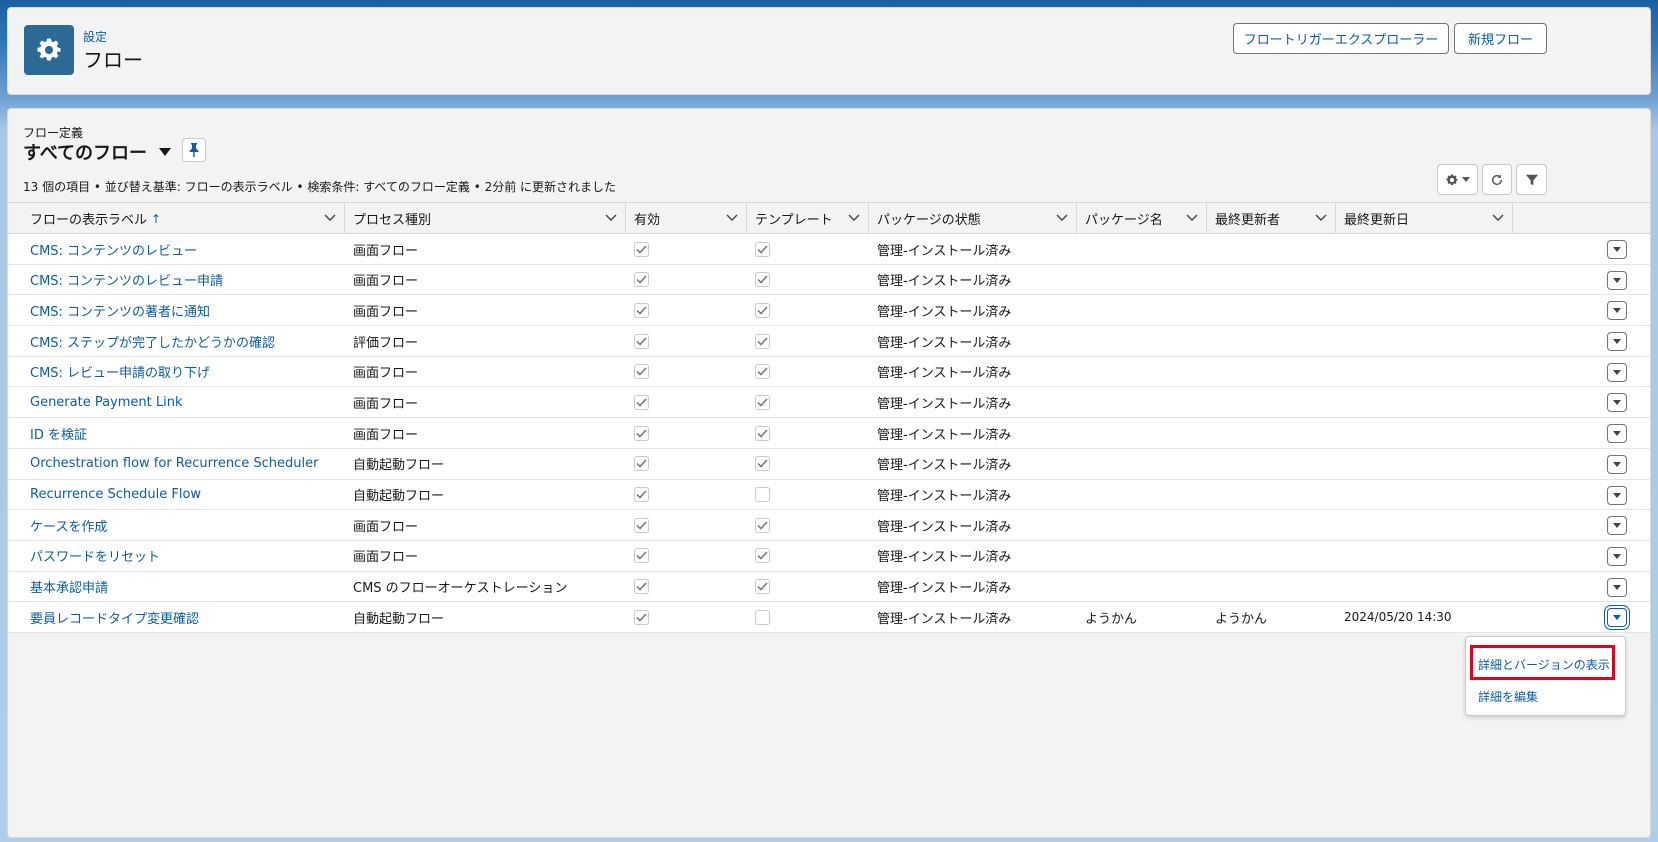  What do you see at coordinates (69, 587) in the screenshot?
I see `flow-label-link: 基本承認申請` at bounding box center [69, 587].